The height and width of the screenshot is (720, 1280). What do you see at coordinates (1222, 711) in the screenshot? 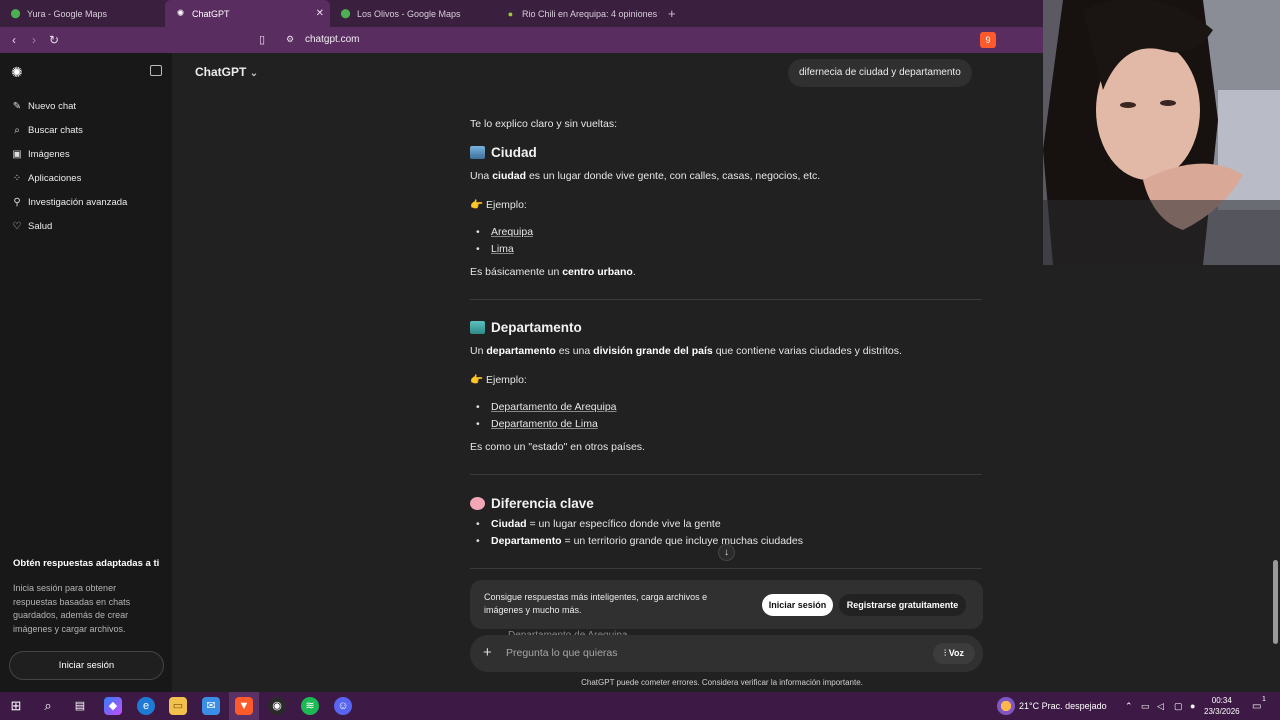
I see `clock-date: 23/3/2026` at bounding box center [1222, 711].